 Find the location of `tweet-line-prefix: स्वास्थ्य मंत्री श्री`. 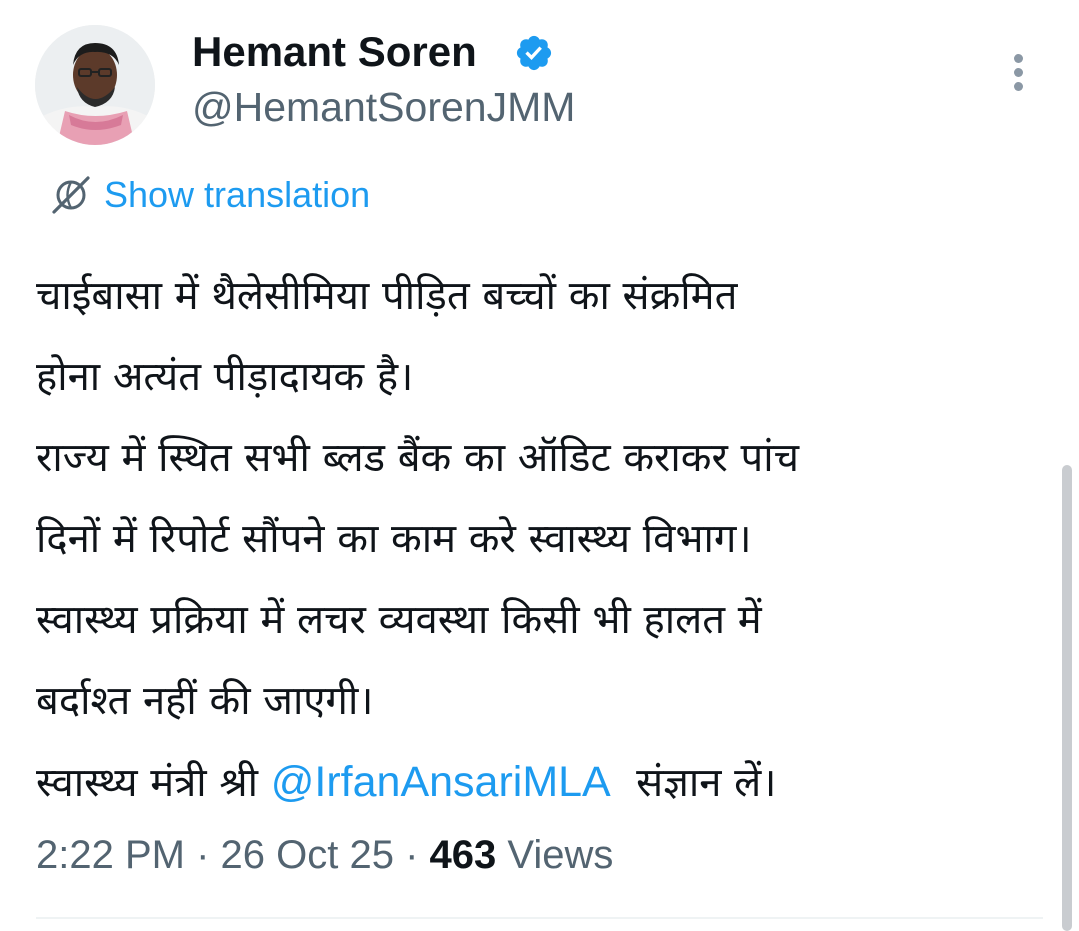

tweet-line-prefix: स्वास्थ्य मंत्री श्री is located at coordinates (153, 783).